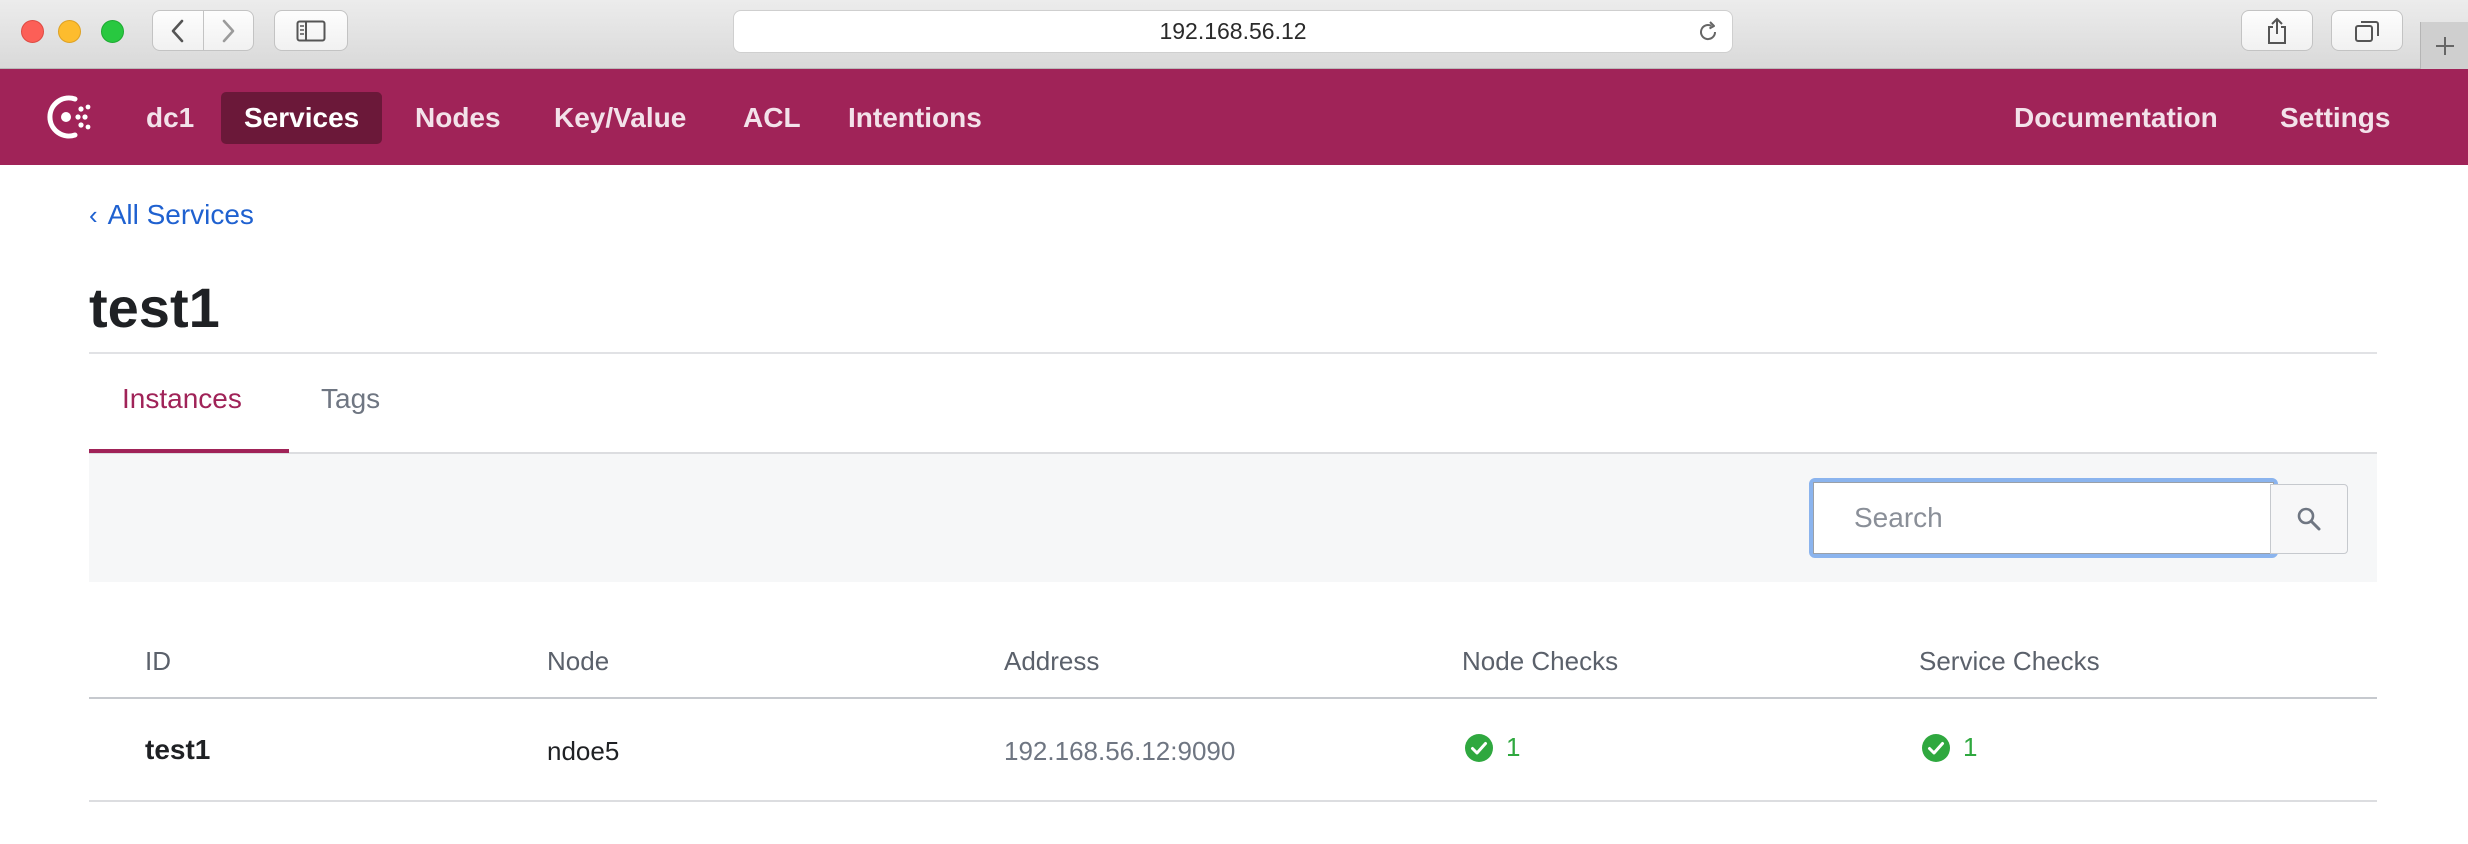  I want to click on reload-icon, so click(1708, 32).